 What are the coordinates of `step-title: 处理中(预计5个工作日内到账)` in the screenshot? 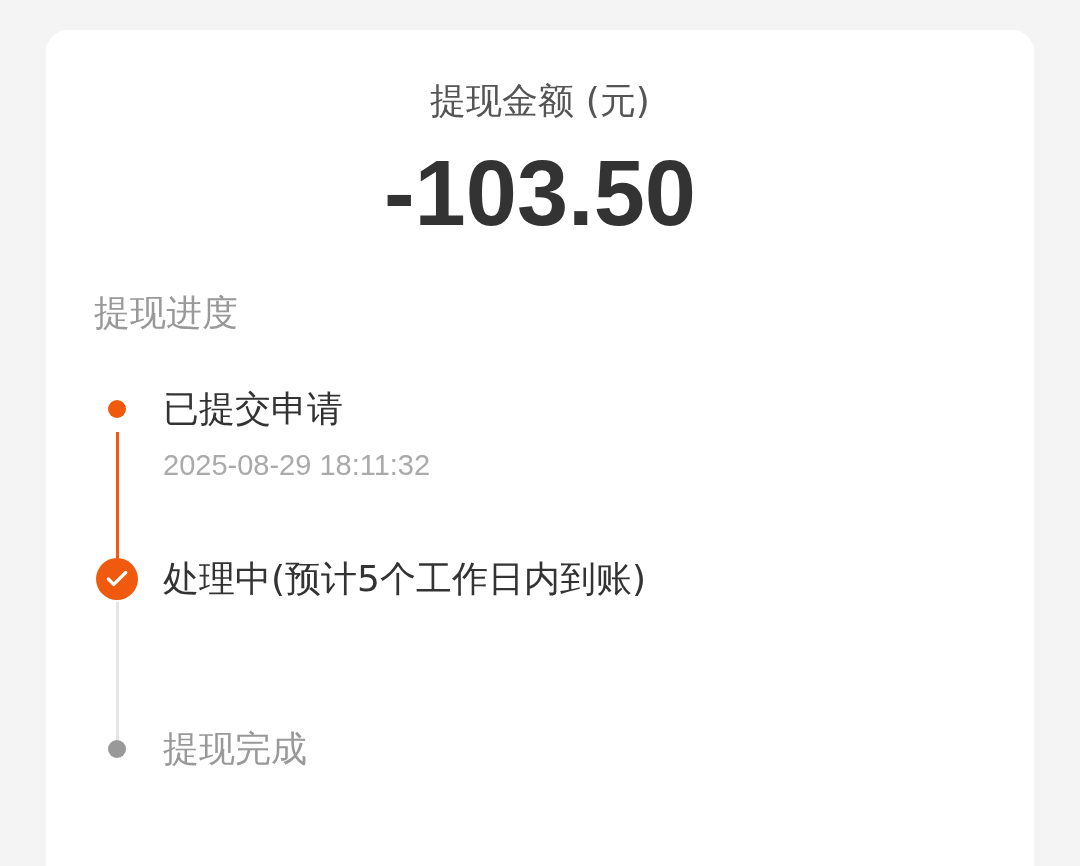 It's located at (404, 579).